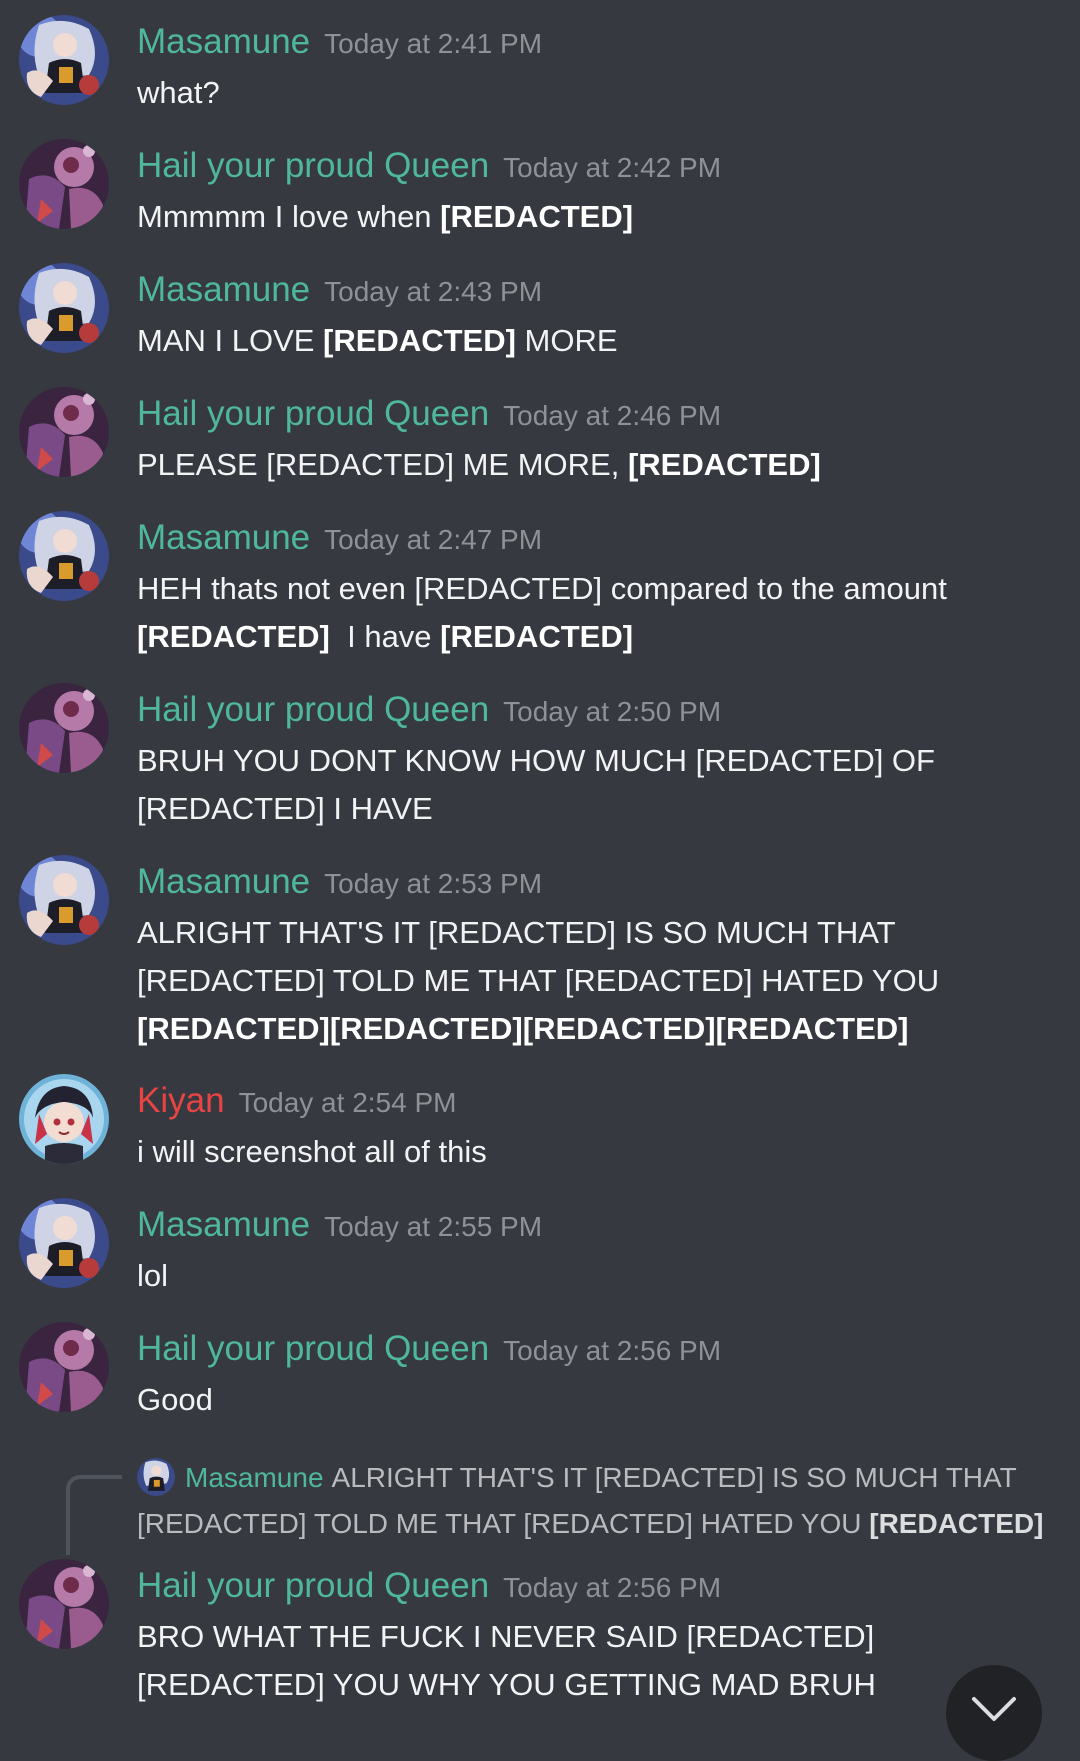 This screenshot has height=1761, width=1080. Describe the element at coordinates (433, 539) in the screenshot. I see `timestamp: Today at 2:47 PM` at that location.